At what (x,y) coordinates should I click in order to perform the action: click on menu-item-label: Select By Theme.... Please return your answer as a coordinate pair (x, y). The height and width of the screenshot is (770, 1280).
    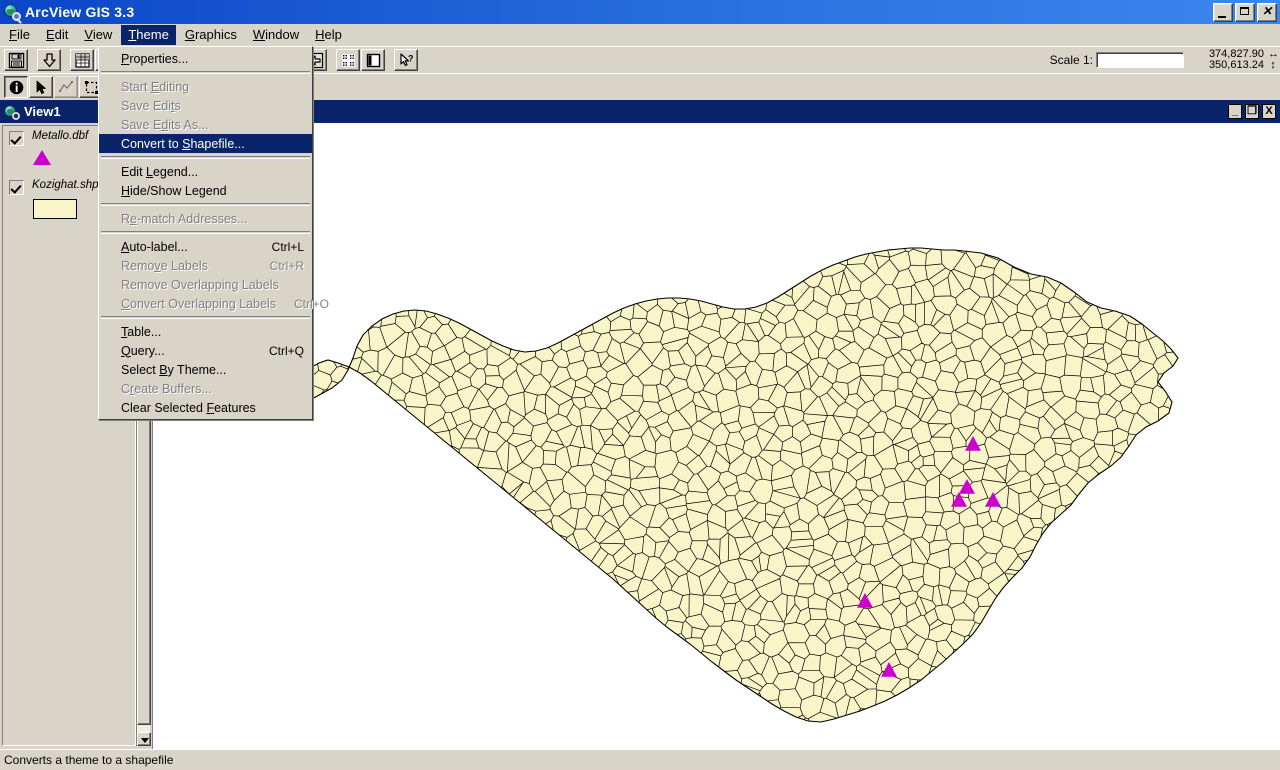
    Looking at the image, I should click on (174, 369).